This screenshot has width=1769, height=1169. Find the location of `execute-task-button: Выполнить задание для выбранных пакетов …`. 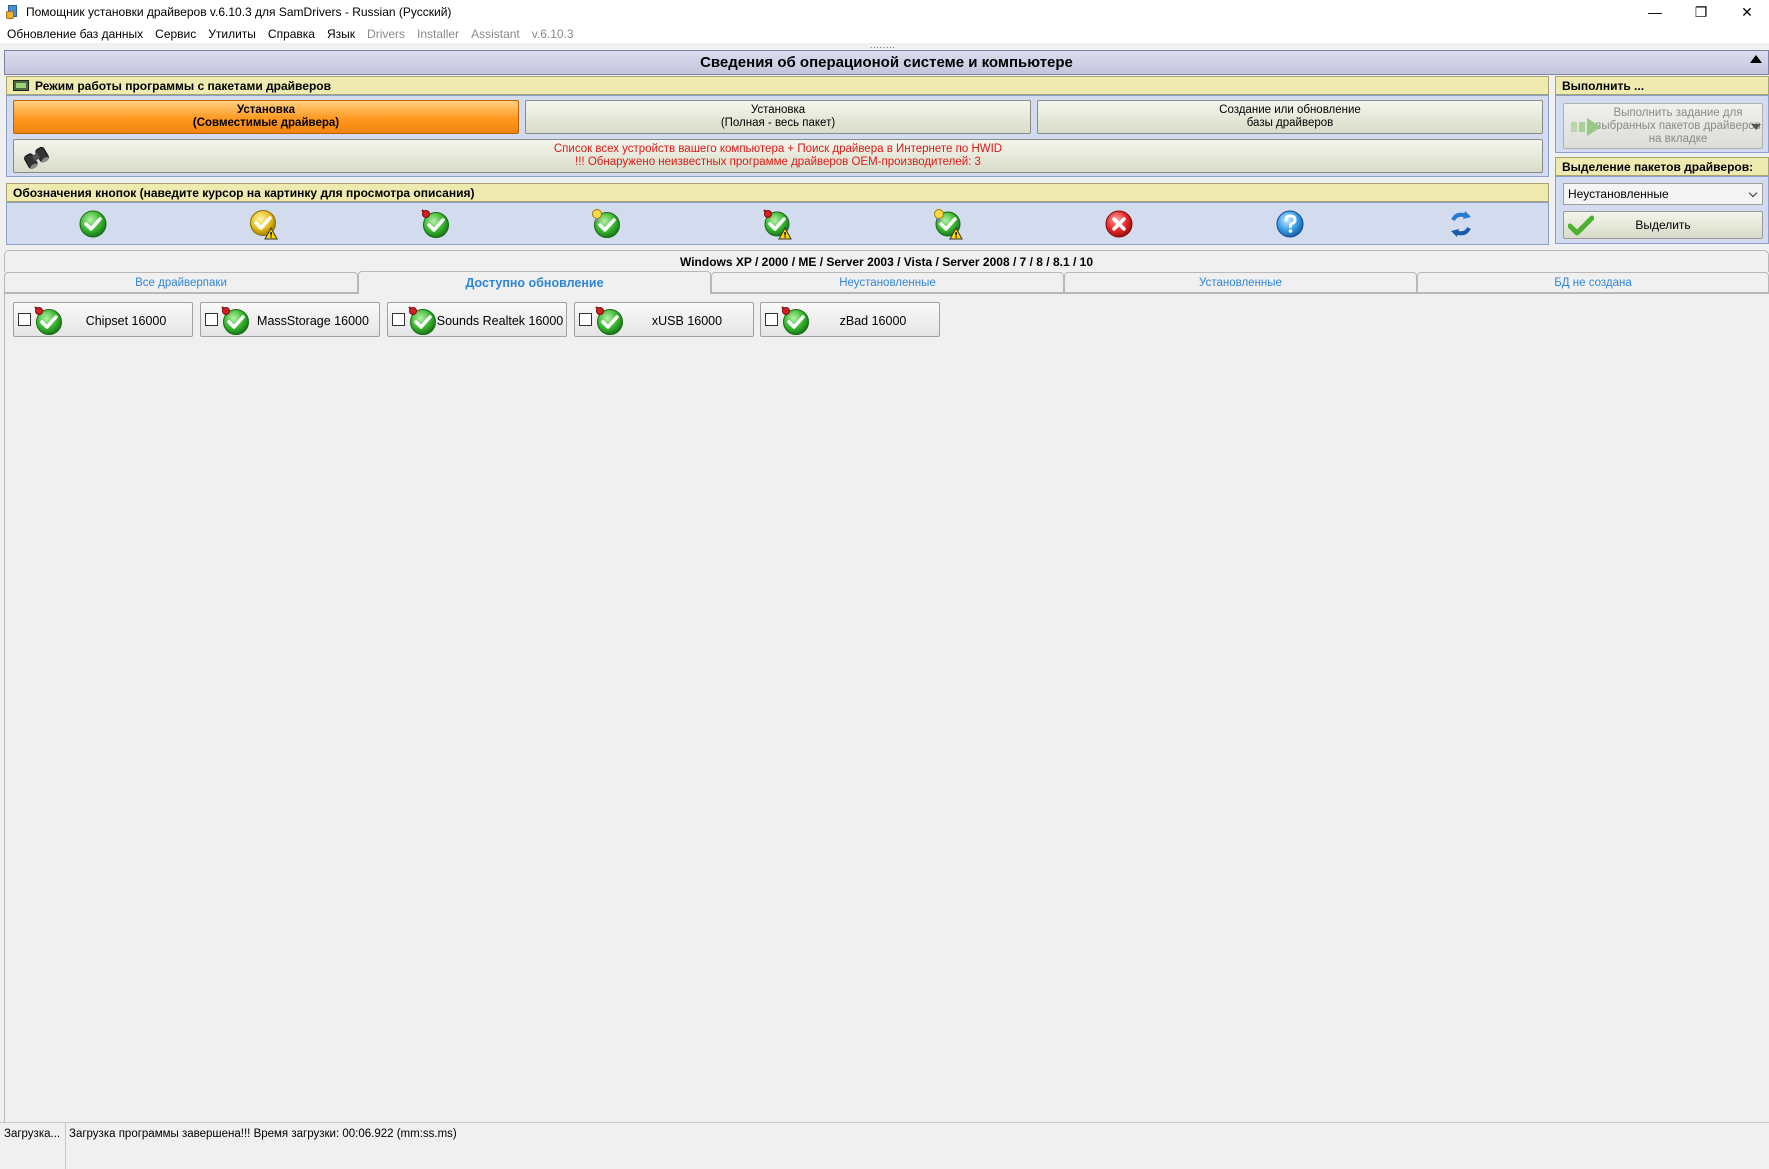

execute-task-button: Выполнить задание для выбранных пакетов … is located at coordinates (1663, 126).